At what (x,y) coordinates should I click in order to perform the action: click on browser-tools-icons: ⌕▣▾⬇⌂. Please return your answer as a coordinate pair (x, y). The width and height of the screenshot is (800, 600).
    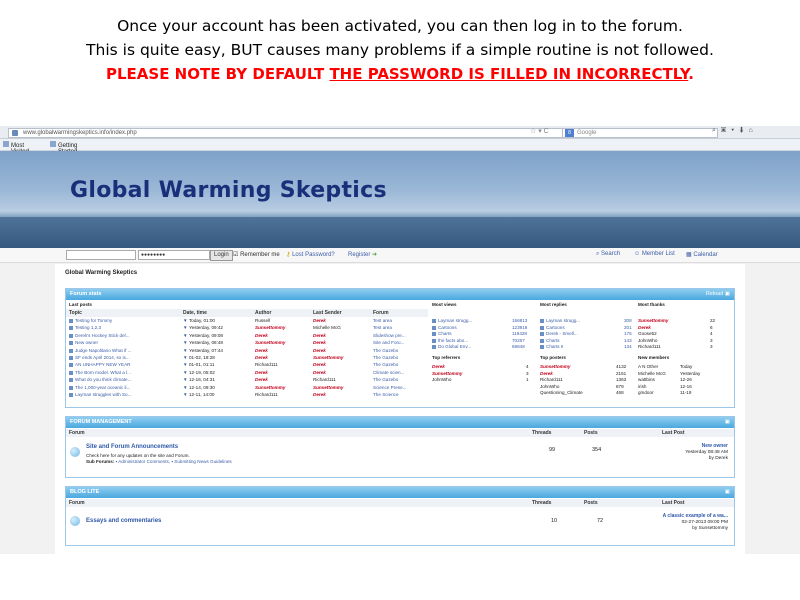
    Looking at the image, I should click on (735, 131).